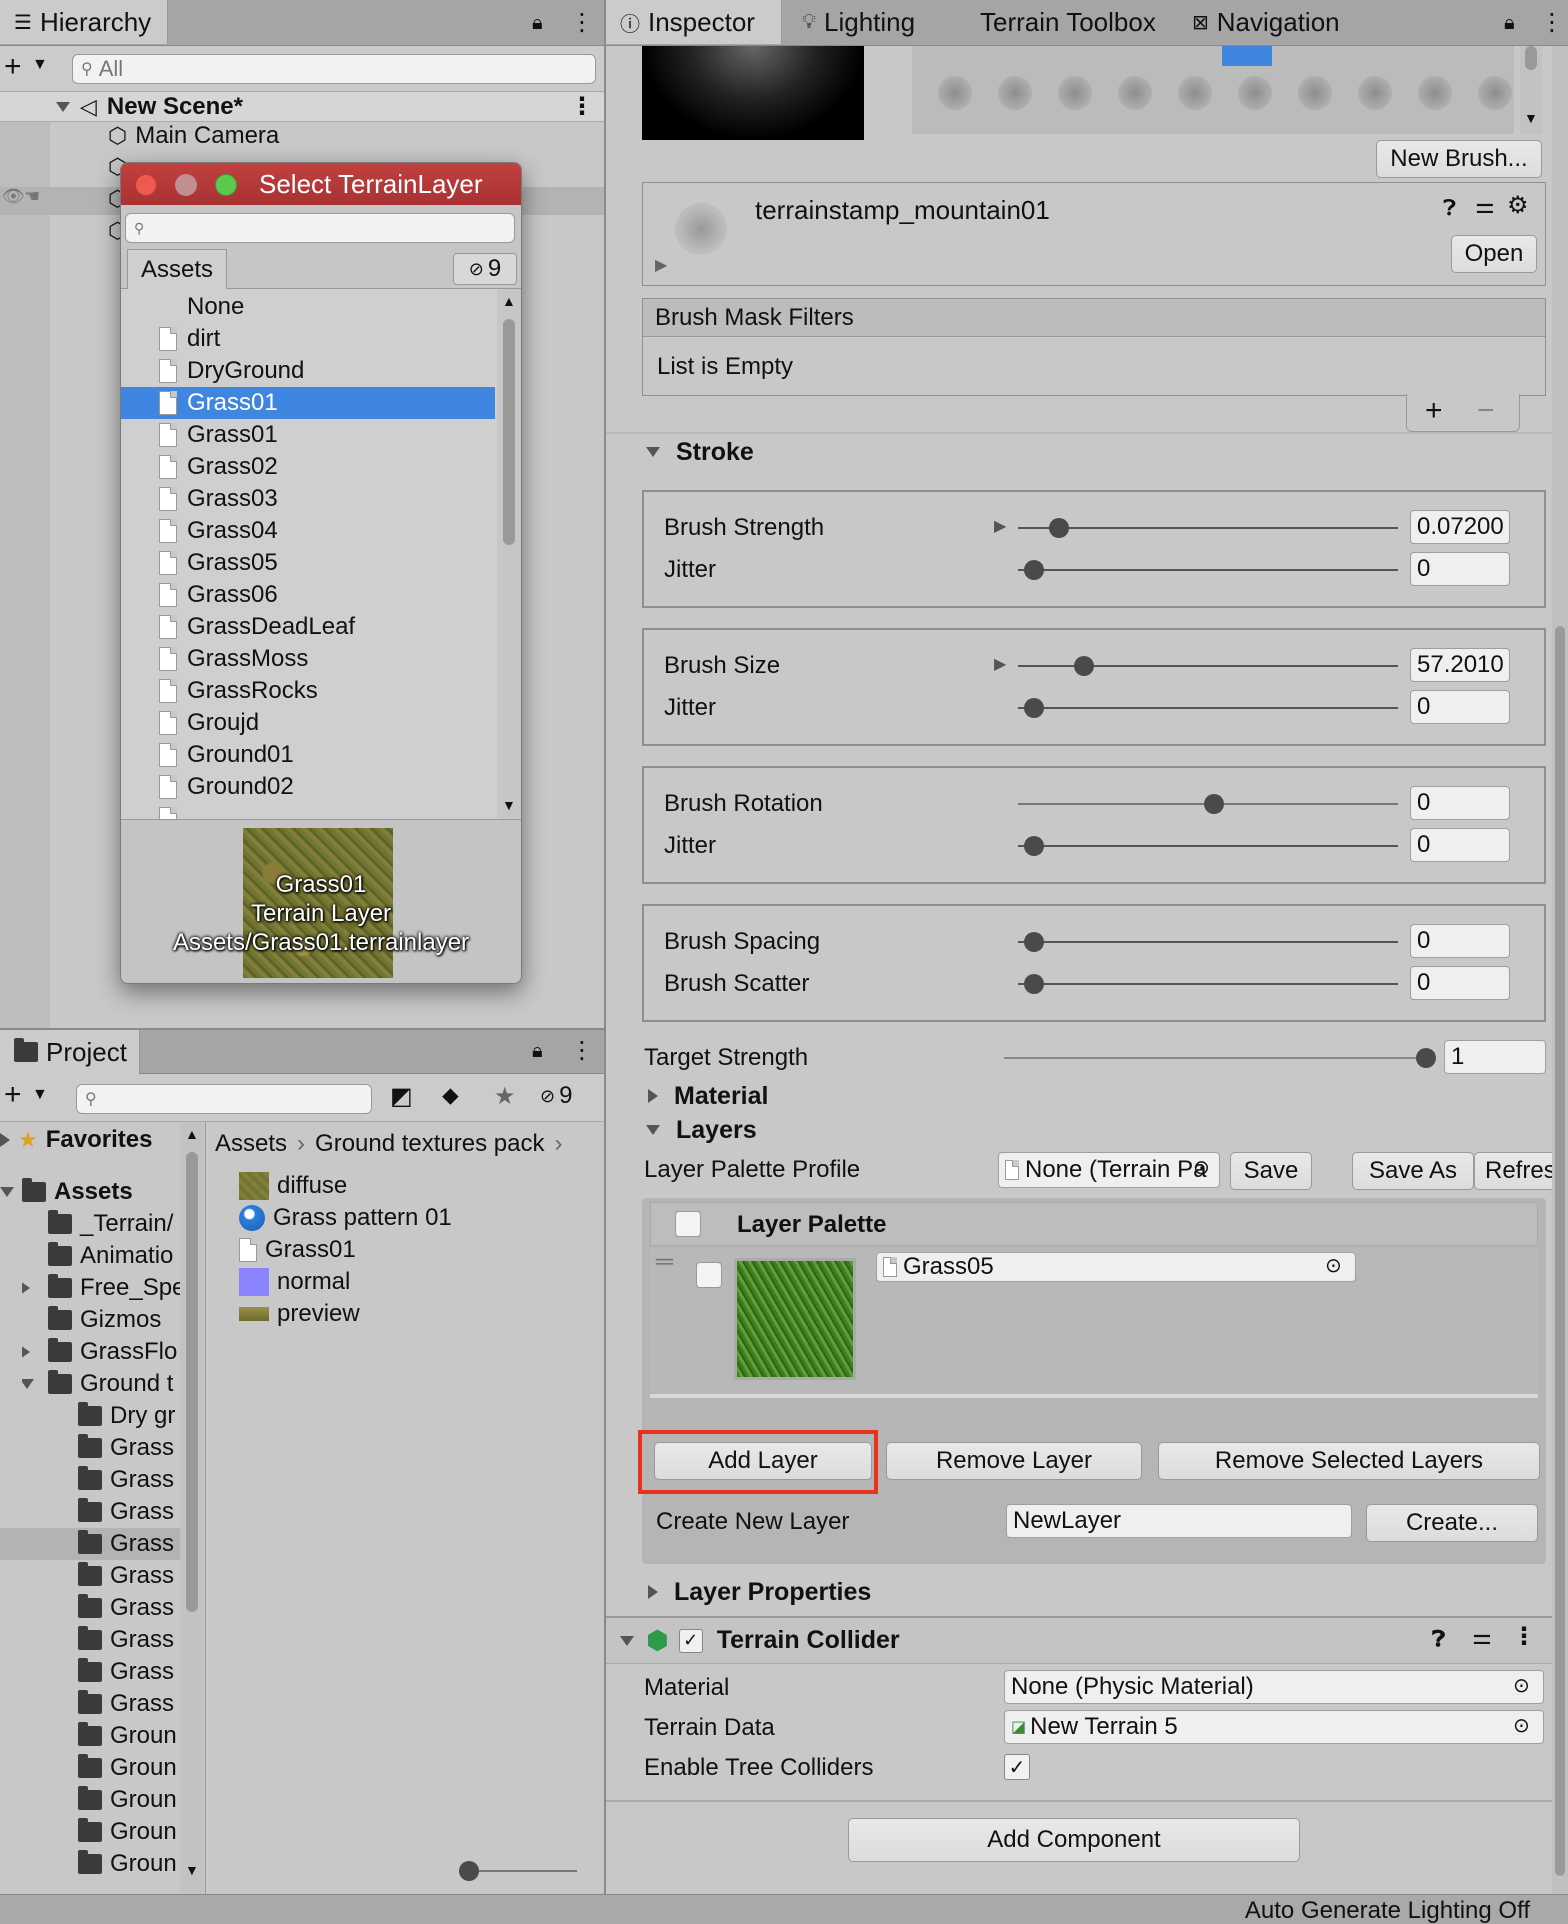 The image size is (1568, 1924). What do you see at coordinates (308, 723) in the screenshot?
I see `picker-list-item: Groujd` at bounding box center [308, 723].